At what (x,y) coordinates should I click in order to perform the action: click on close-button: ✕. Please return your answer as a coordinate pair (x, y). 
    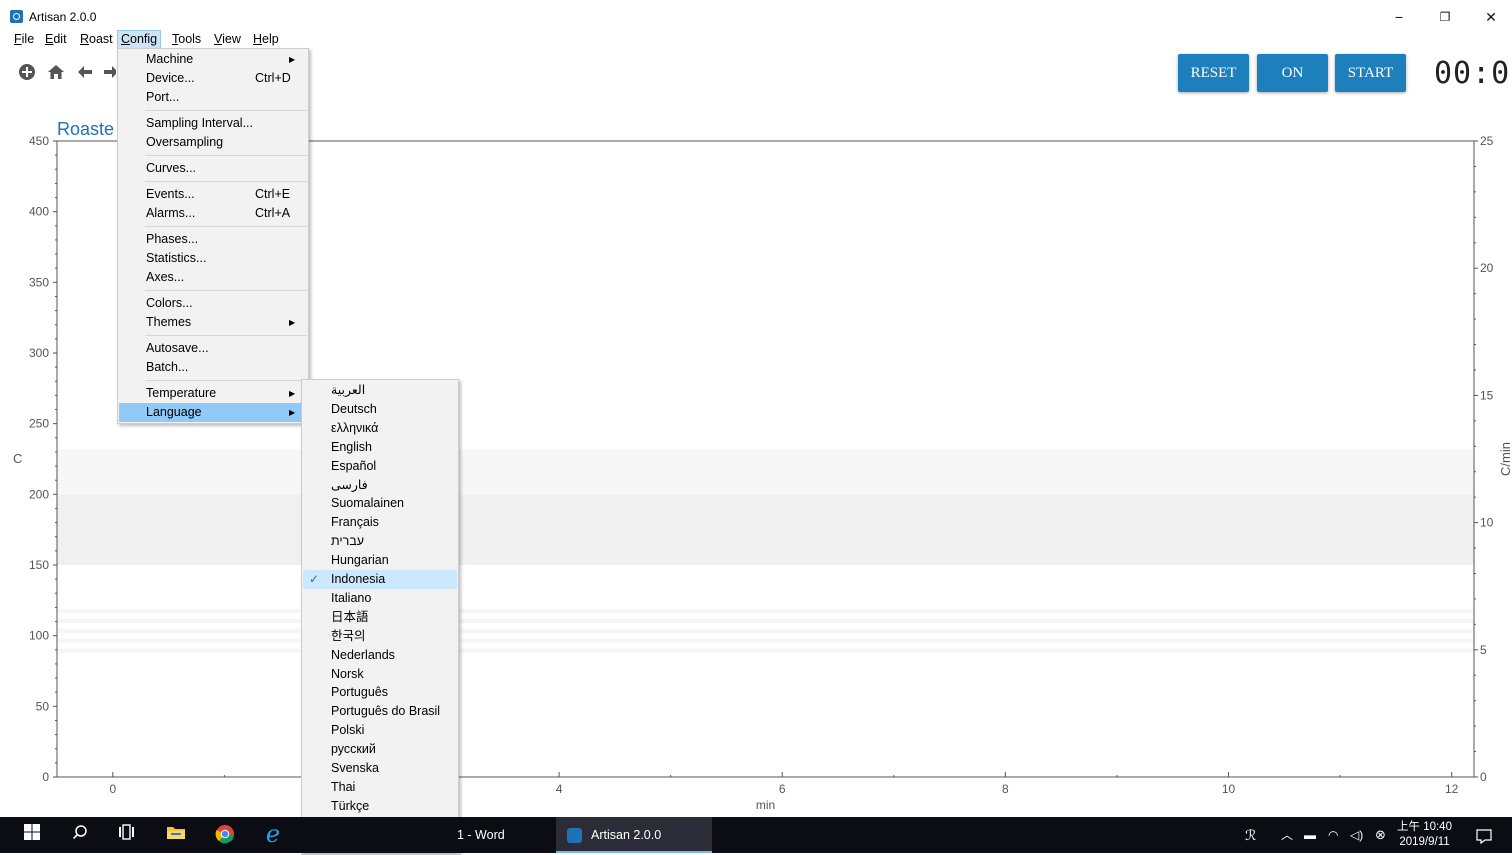
    Looking at the image, I should click on (1490, 17).